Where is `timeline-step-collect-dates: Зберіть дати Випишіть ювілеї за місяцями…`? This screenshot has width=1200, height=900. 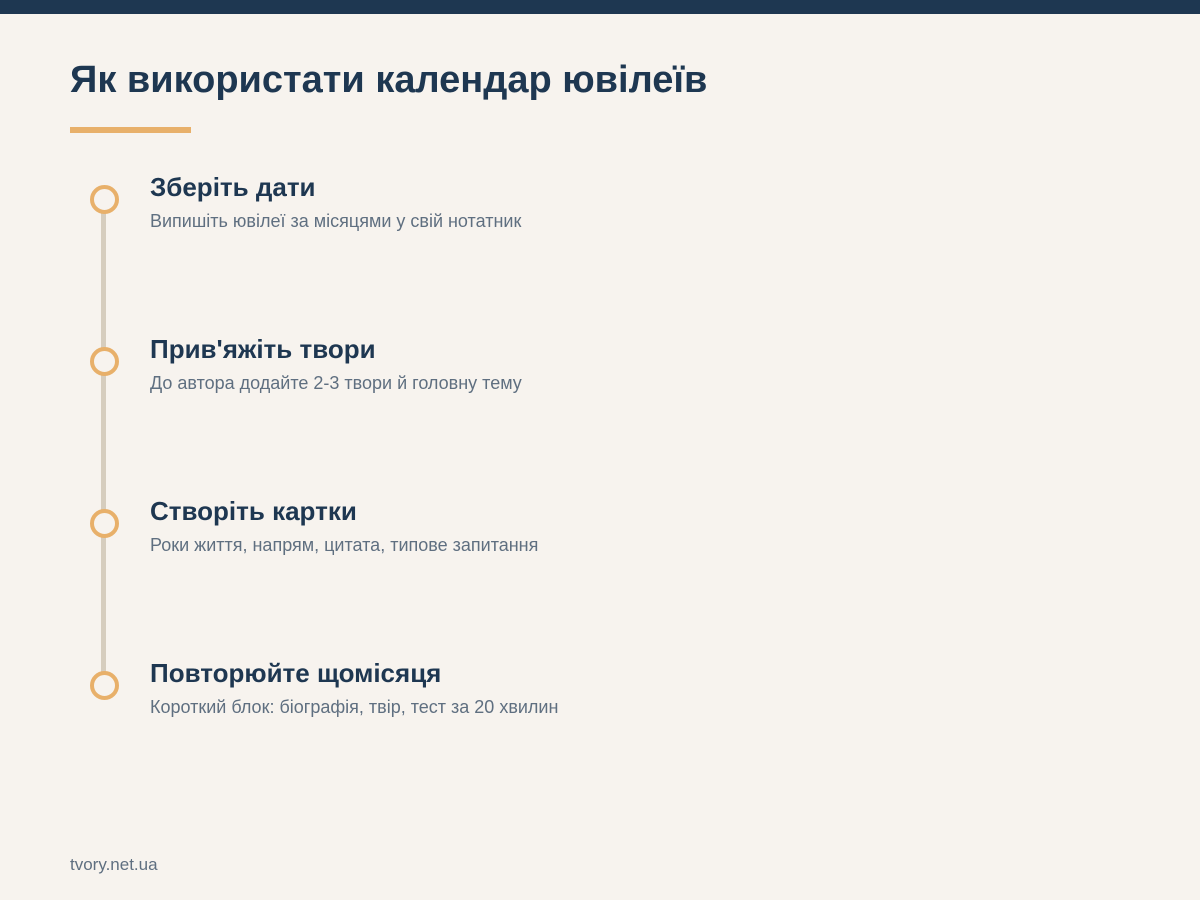 timeline-step-collect-dates: Зберіть дати Випишіть ювілеї за місяцями… is located at coordinates (600, 218).